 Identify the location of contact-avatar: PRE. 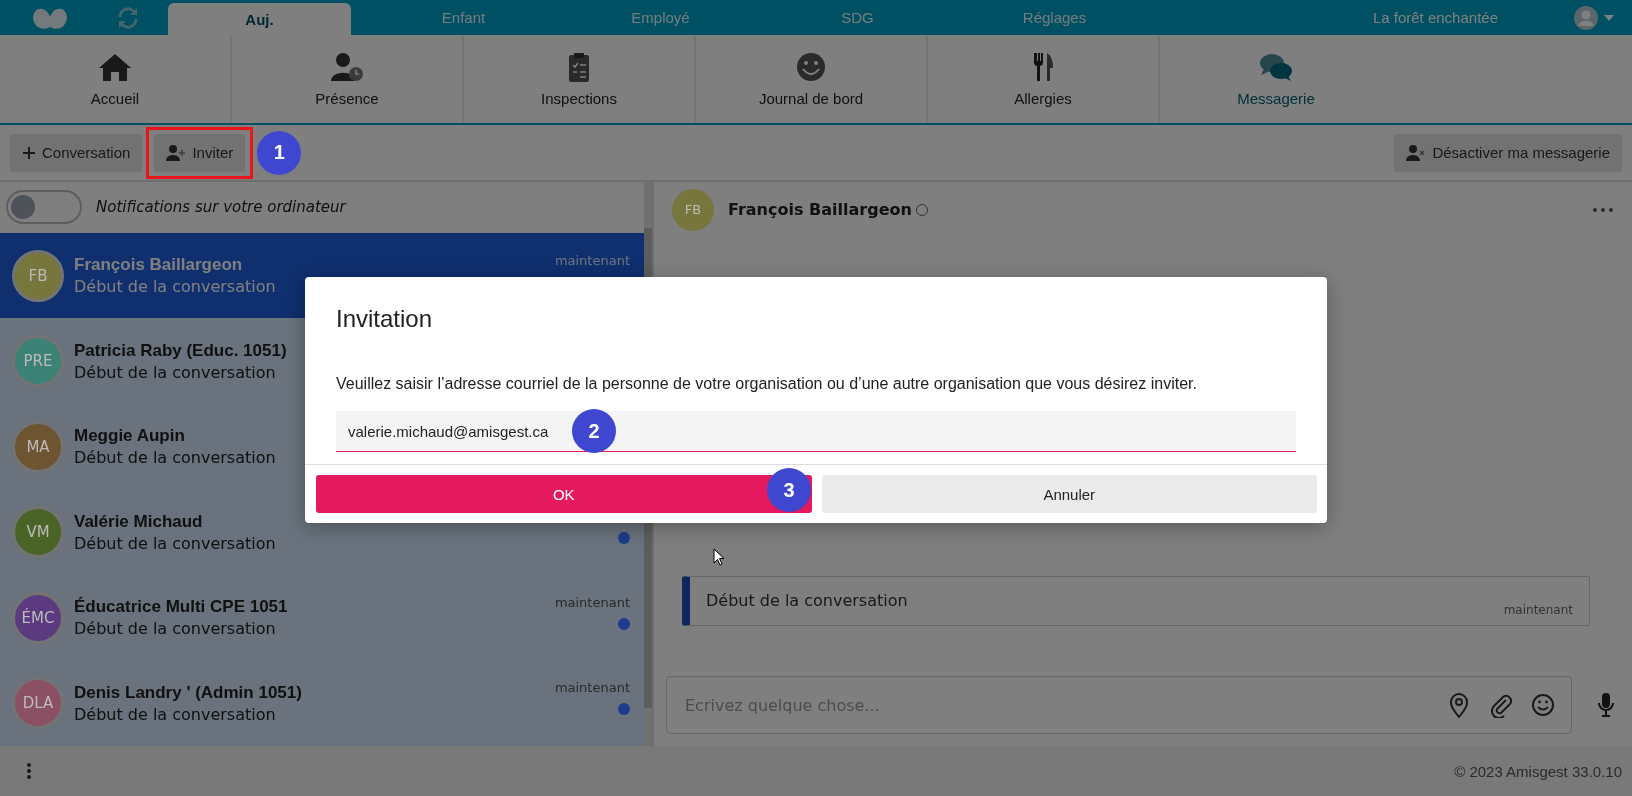
(38, 361).